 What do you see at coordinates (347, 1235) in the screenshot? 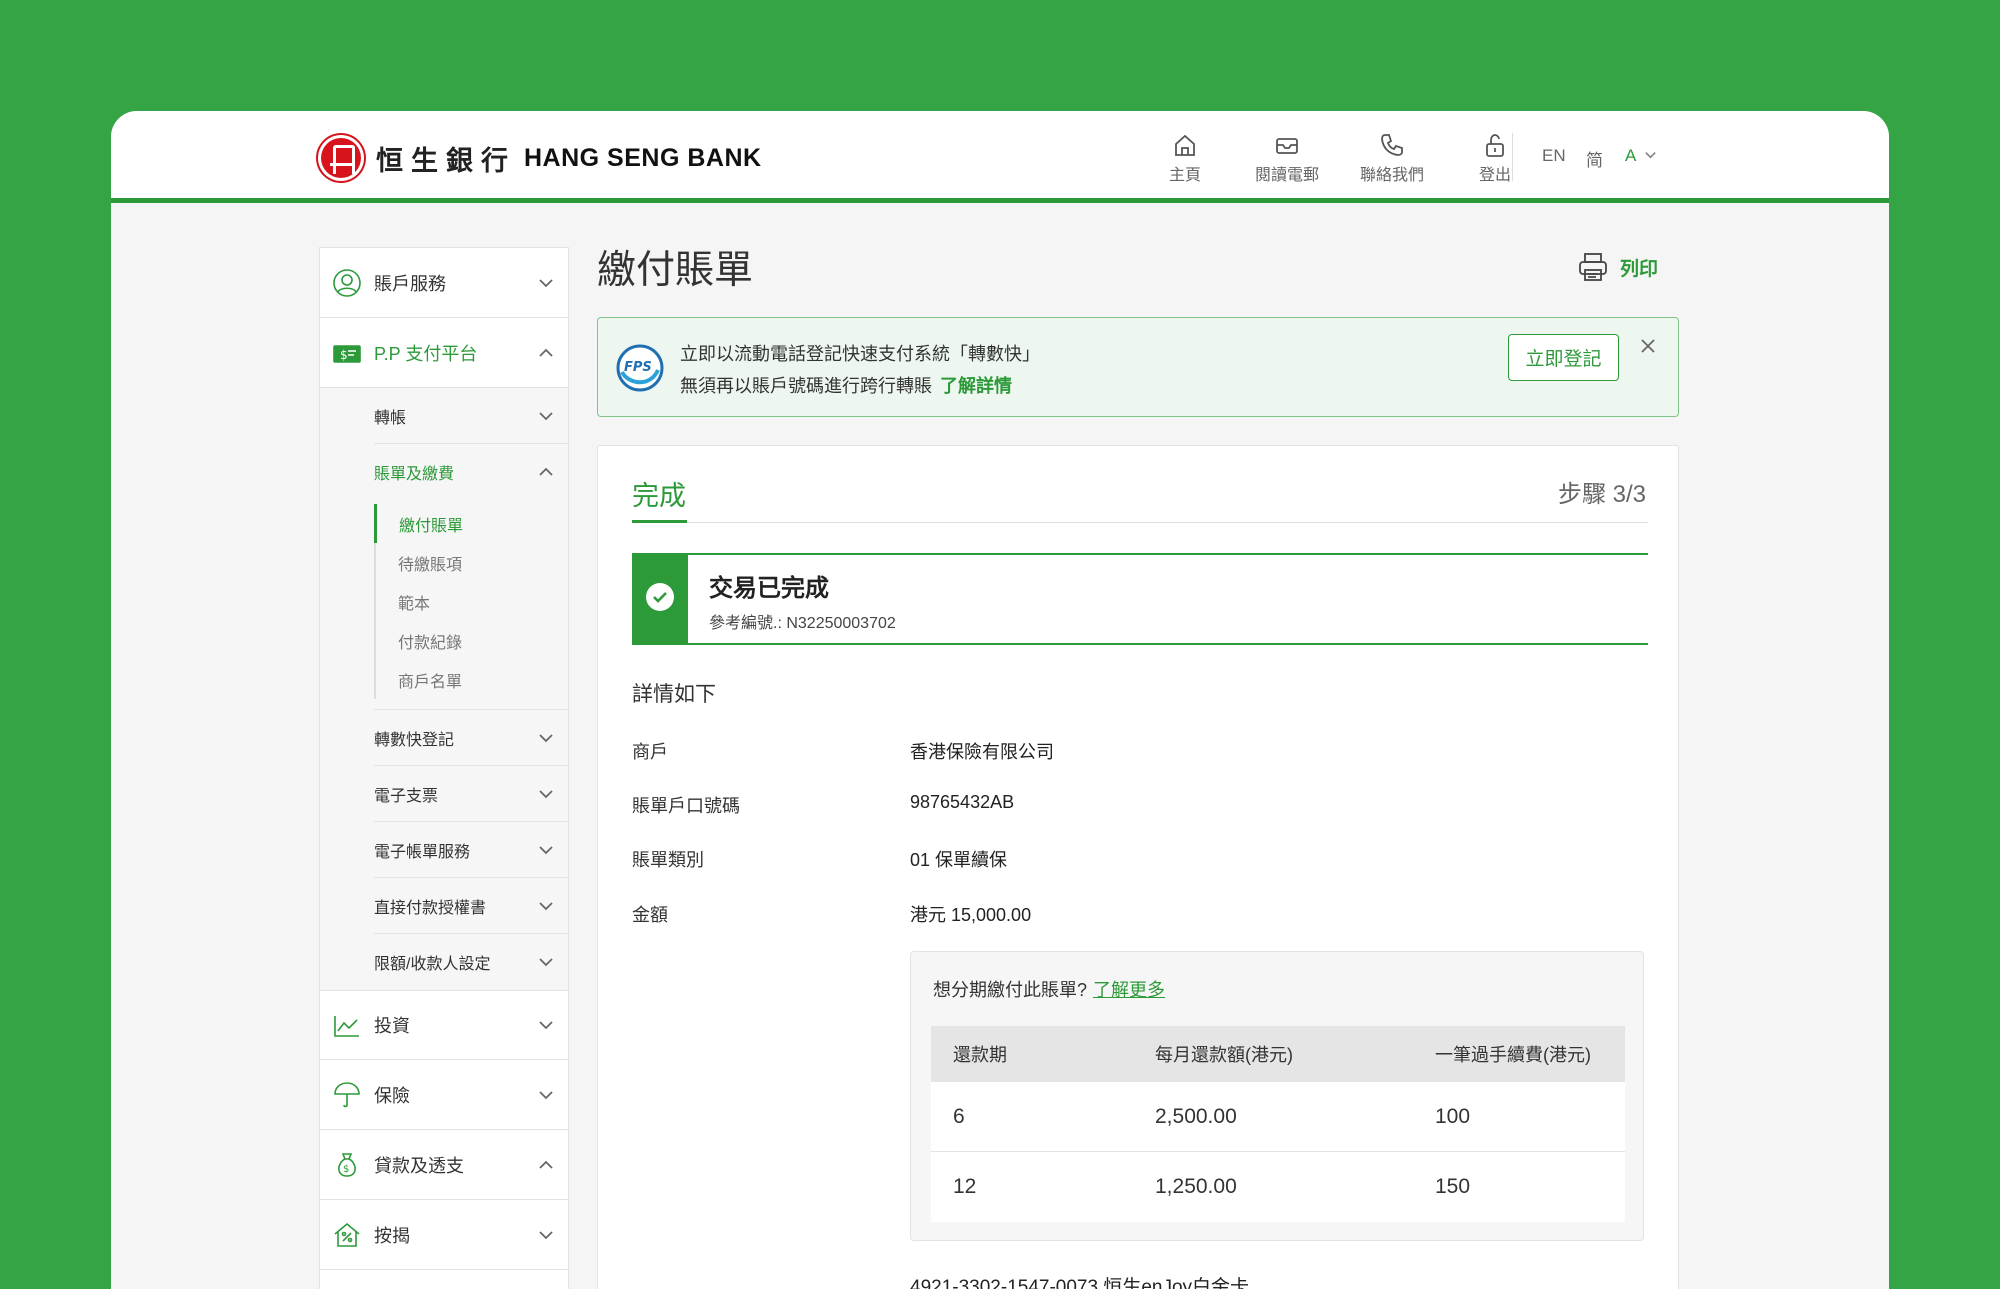
I see `house-percent-icon` at bounding box center [347, 1235].